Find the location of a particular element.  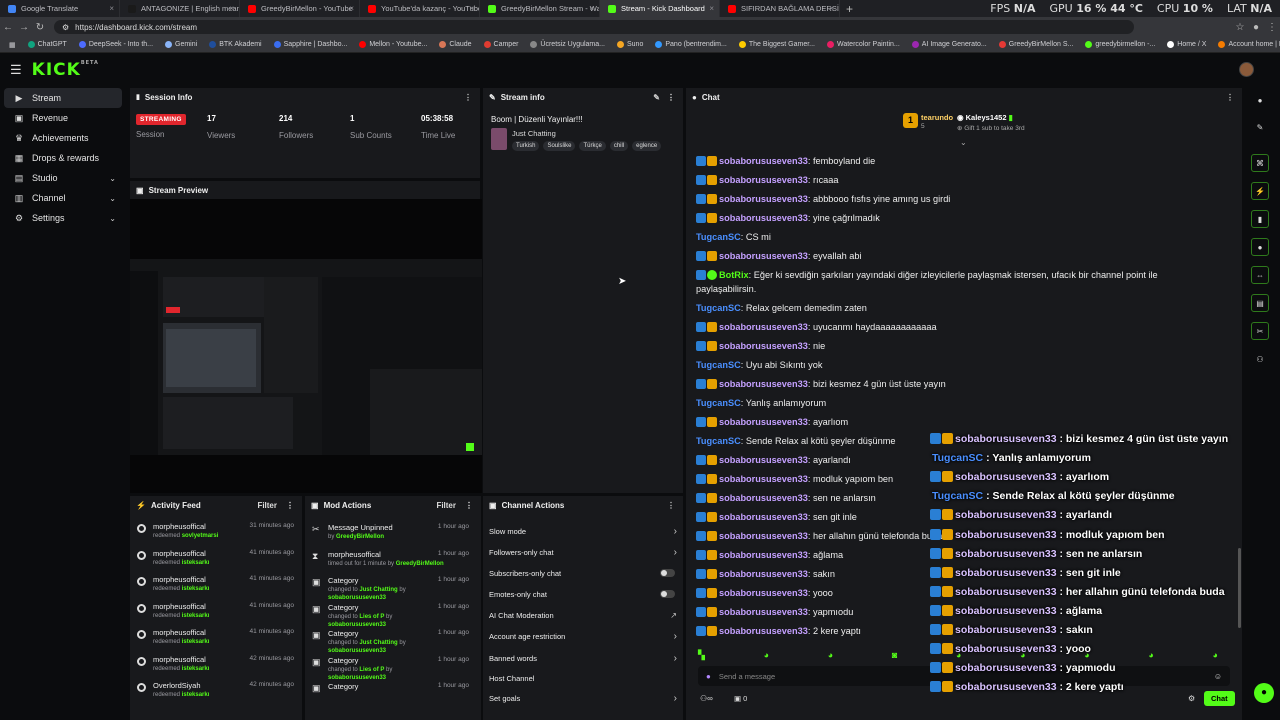

channel-action-account-age-restriction: Account age restriction › is located at coordinates (583, 636).